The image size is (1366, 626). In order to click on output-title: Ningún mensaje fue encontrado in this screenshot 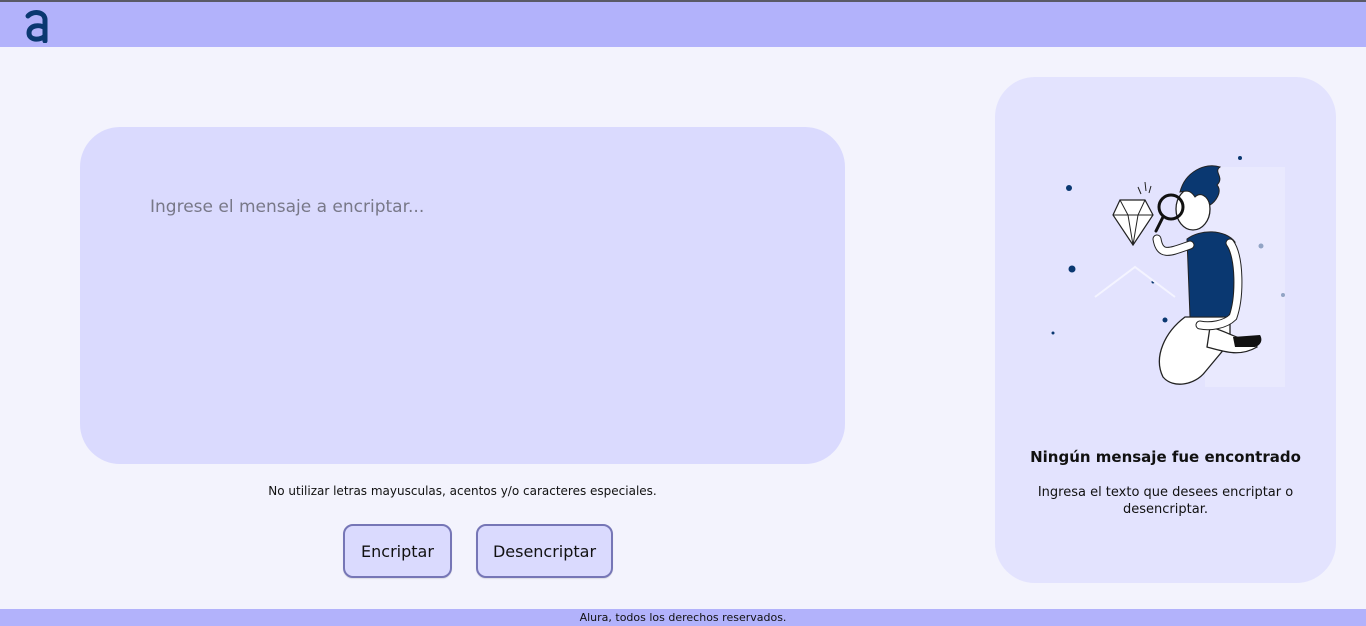, I will do `click(1165, 457)`.